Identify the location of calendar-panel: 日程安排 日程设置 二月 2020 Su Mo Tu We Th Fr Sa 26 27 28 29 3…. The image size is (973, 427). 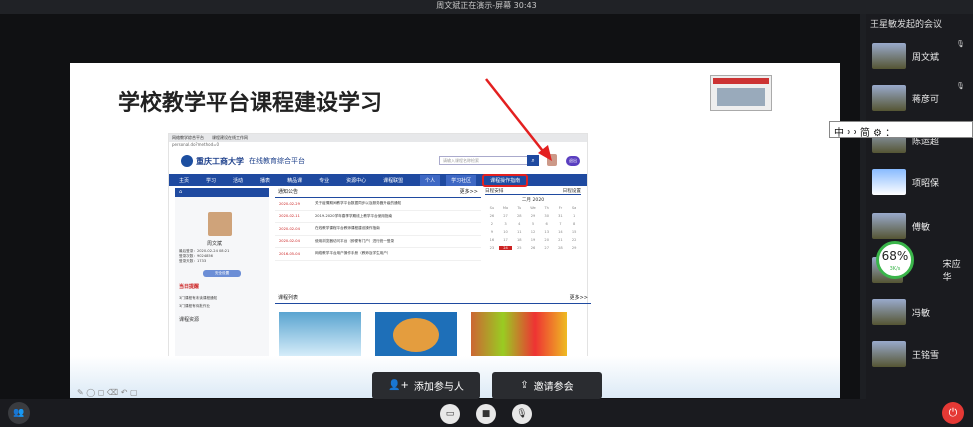
(533, 238).